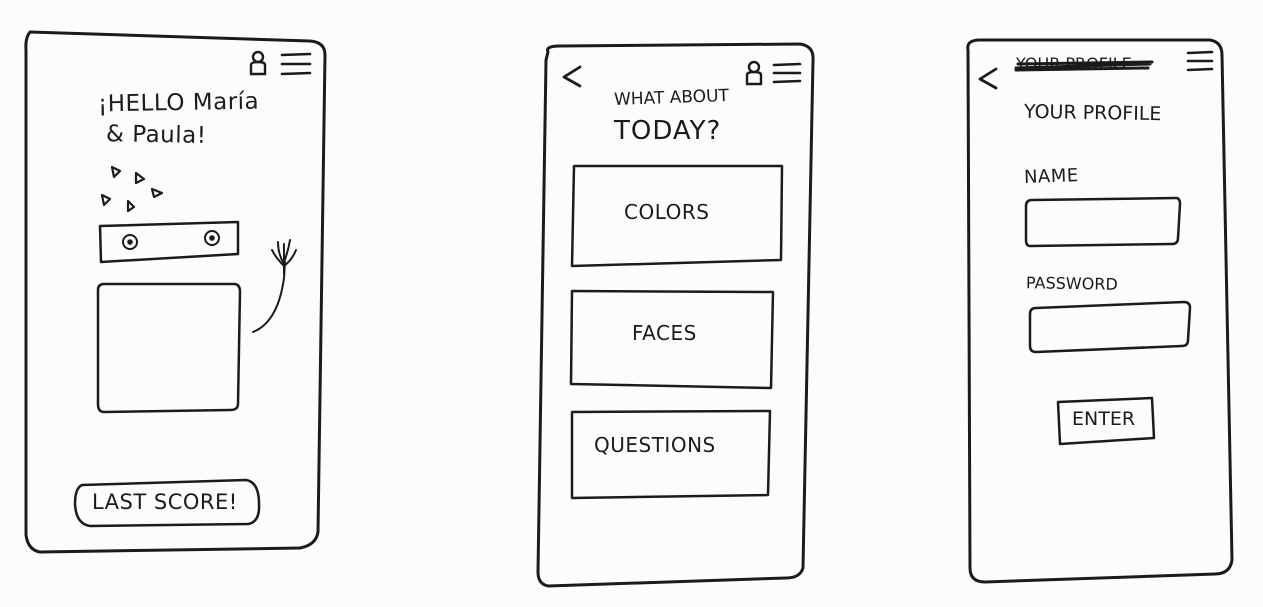 The height and width of the screenshot is (607, 1263). I want to click on option-label-faces: FACES, so click(664, 333).